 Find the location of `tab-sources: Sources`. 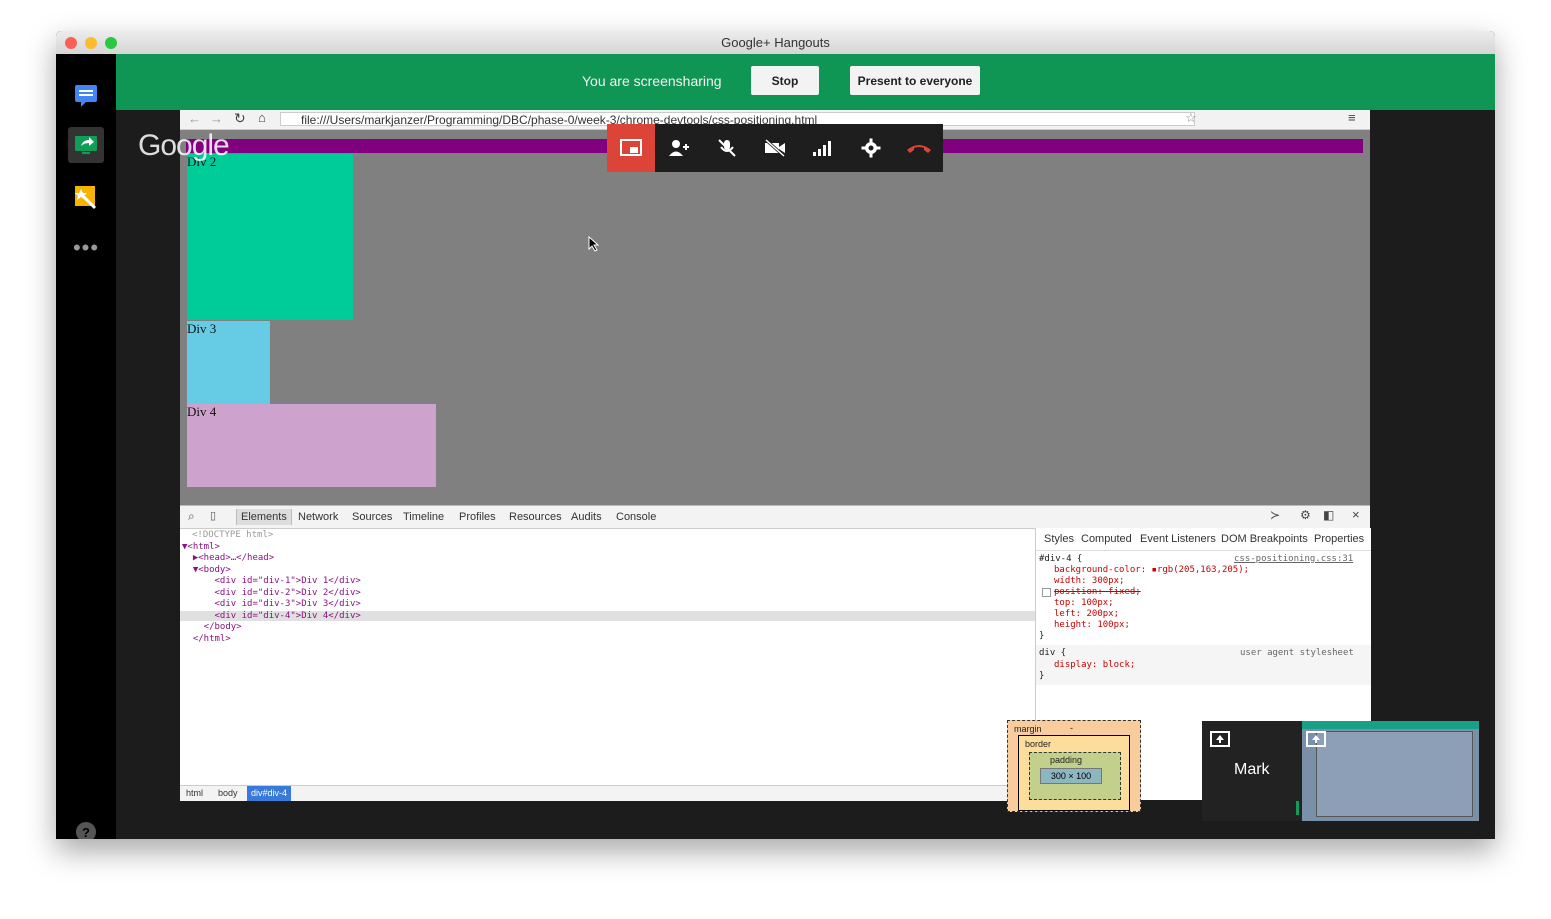

tab-sources: Sources is located at coordinates (372, 517).